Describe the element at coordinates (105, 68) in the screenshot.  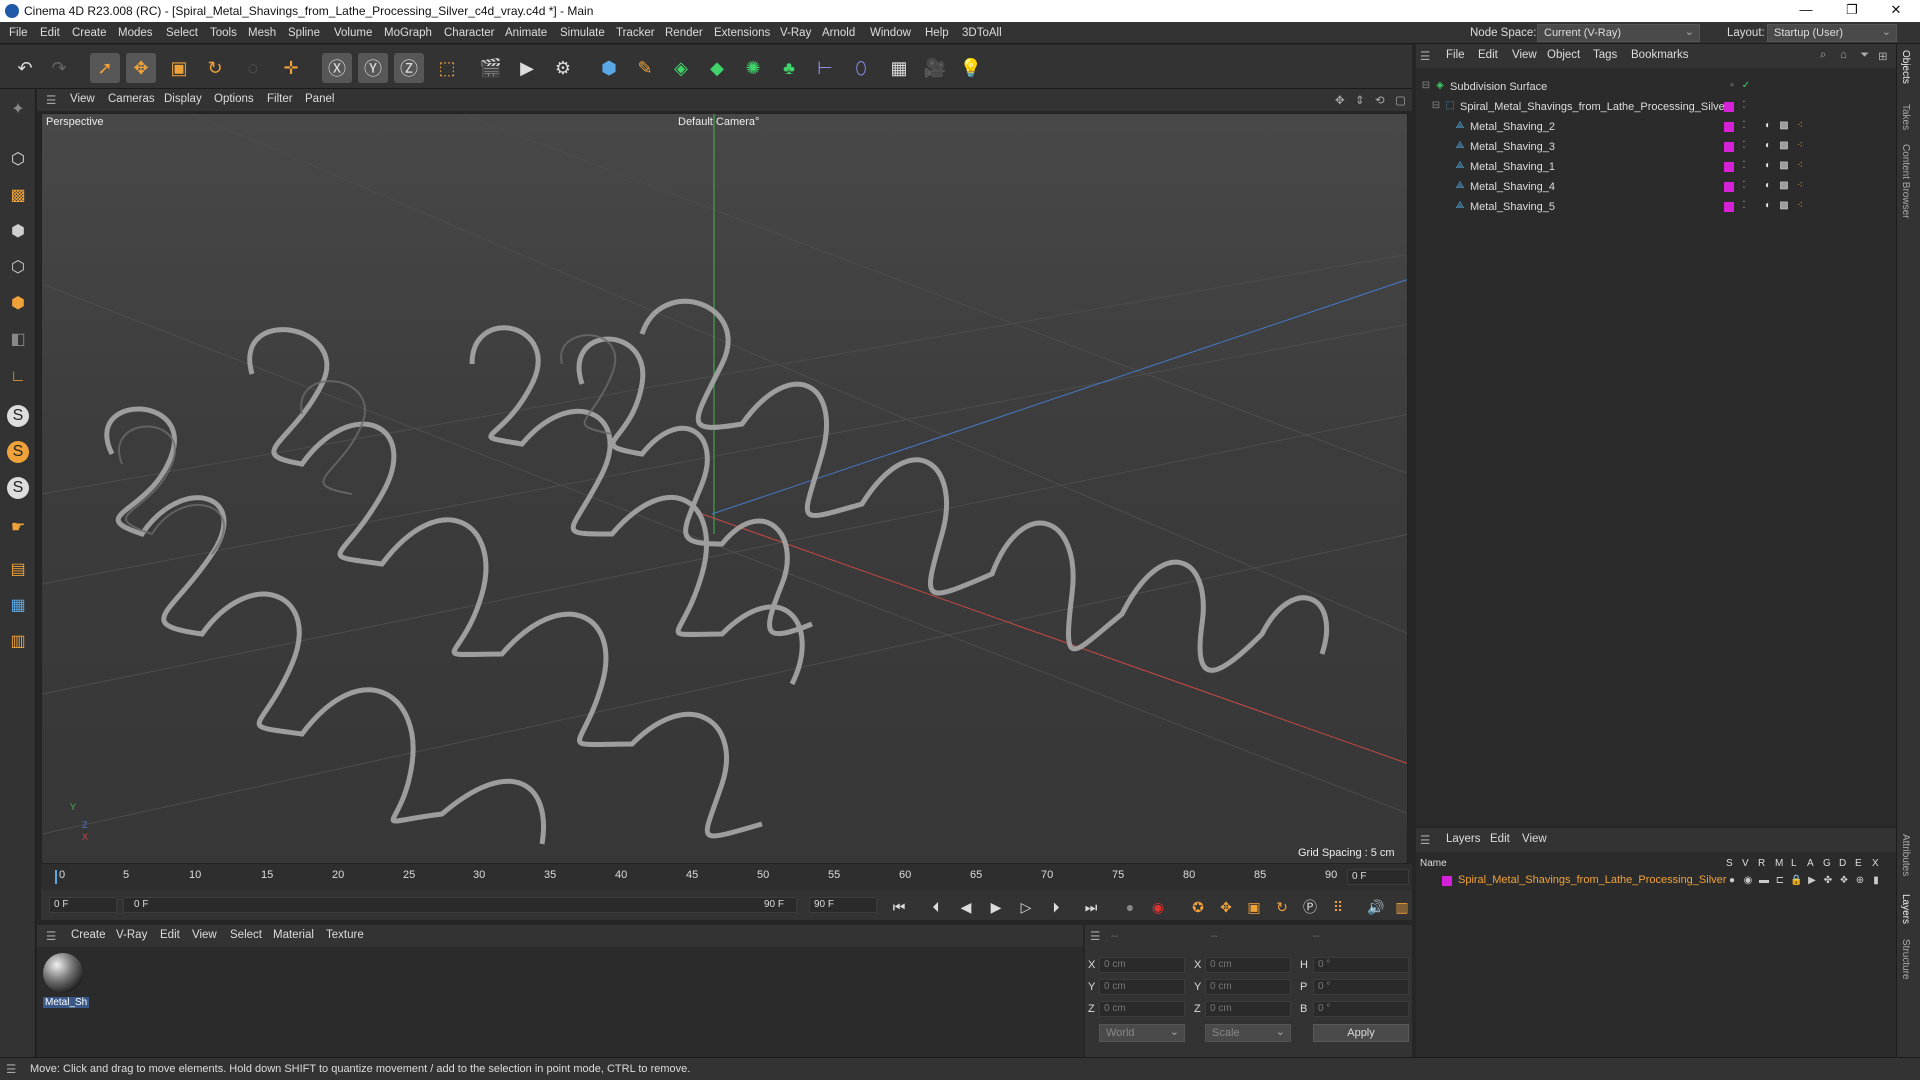
I see `select-tool-icon: ➚` at that location.